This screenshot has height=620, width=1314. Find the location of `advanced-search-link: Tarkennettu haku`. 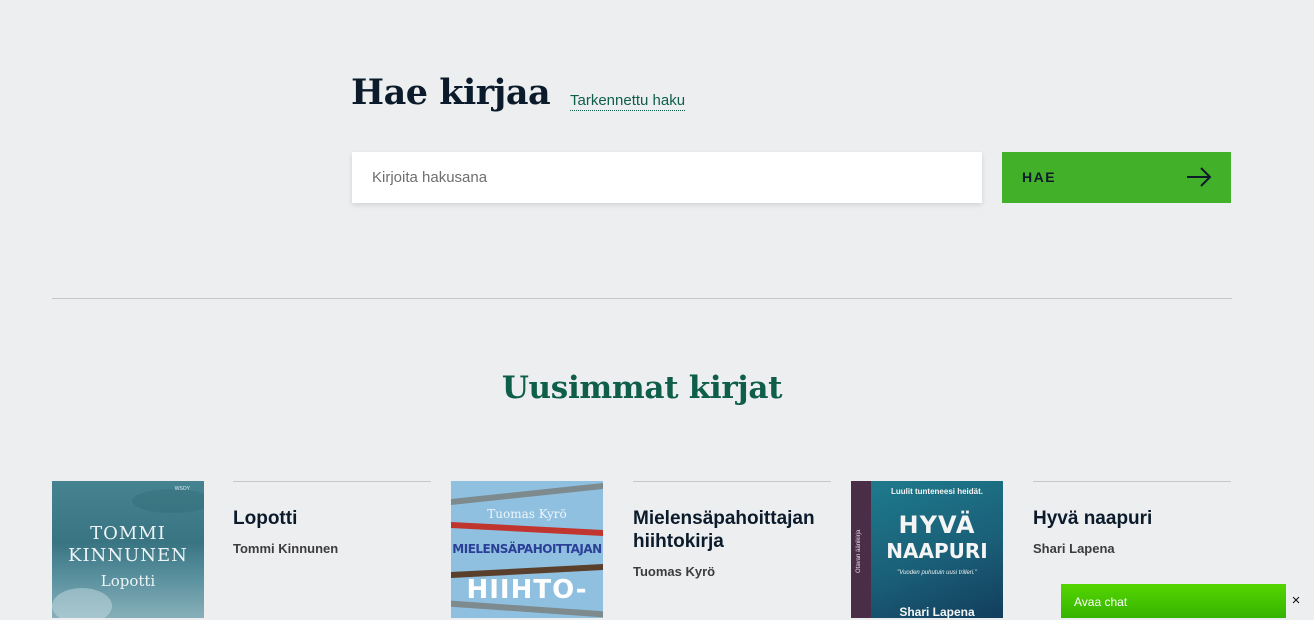

advanced-search-link: Tarkennettu haku is located at coordinates (628, 101).